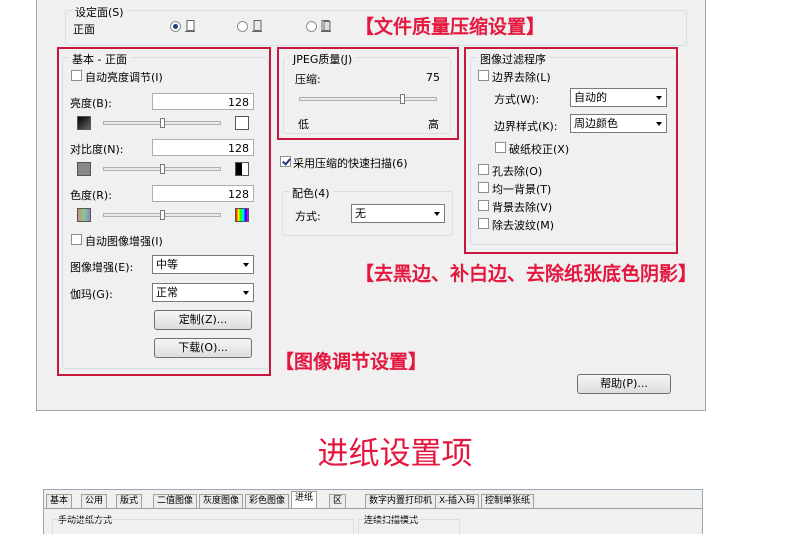  Describe the element at coordinates (221, 501) in the screenshot. I see `tab-grayscale: 灰度图像` at that location.